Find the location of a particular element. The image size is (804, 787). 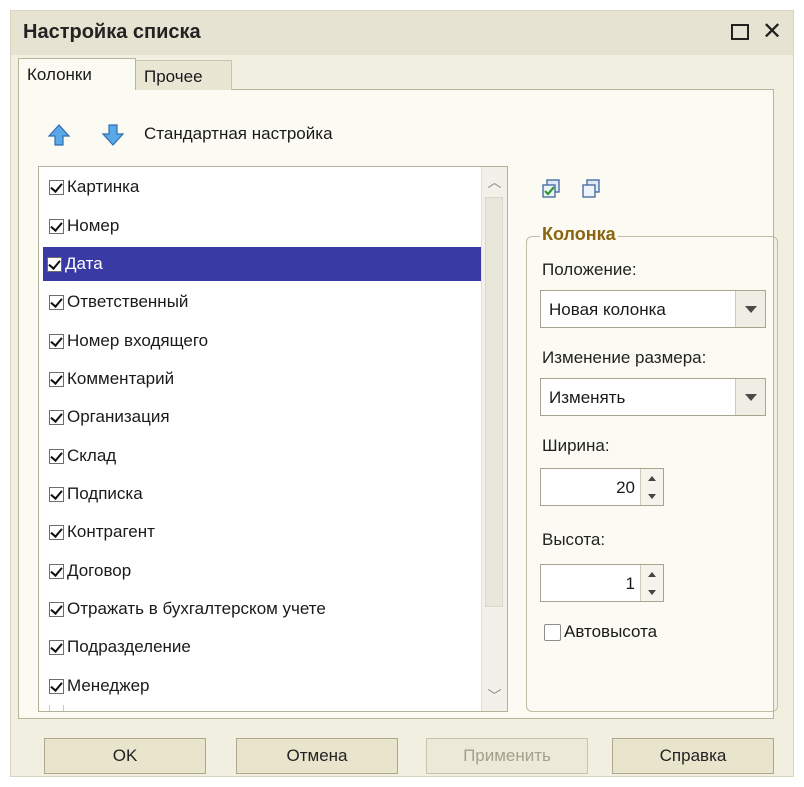

move-up-button is located at coordinates (59, 135).